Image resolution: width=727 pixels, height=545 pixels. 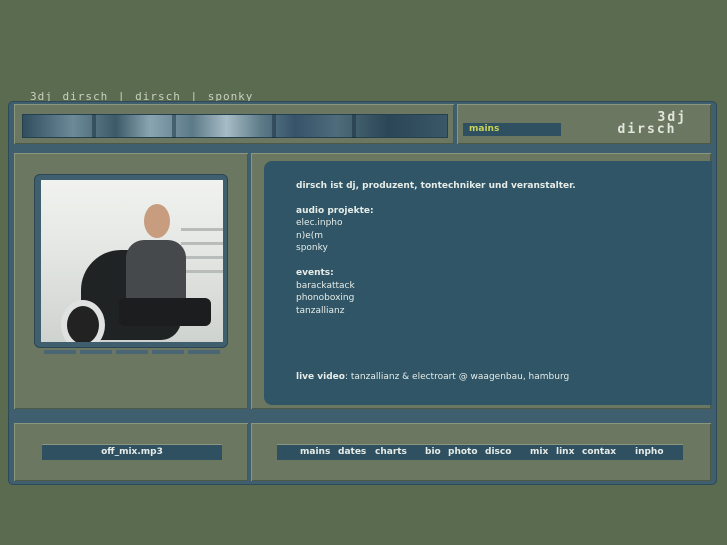 What do you see at coordinates (436, 298) in the screenshot?
I see `event-link: phonoboxing` at bounding box center [436, 298].